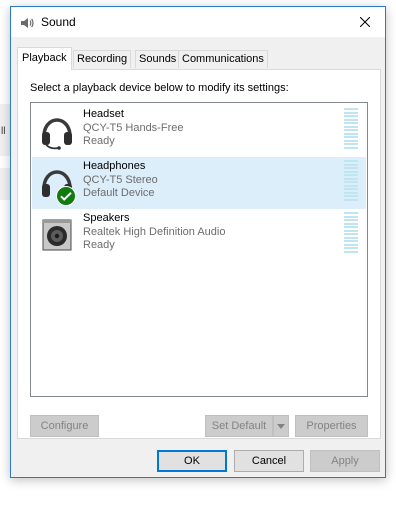 The height and width of the screenshot is (505, 396). What do you see at coordinates (44, 58) in the screenshot?
I see `tab-playback: Playback` at bounding box center [44, 58].